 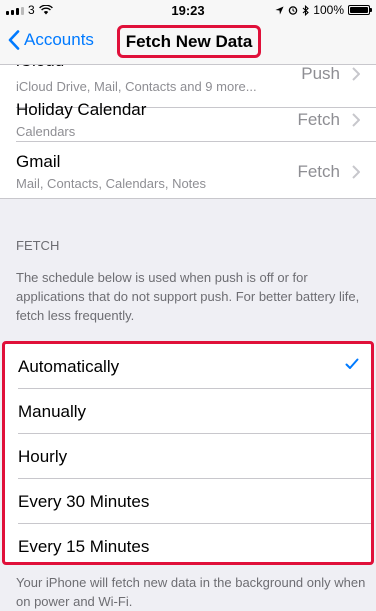 I want to click on option-every-15-minutes: Every 15 Minutes, so click(x=188, y=543).